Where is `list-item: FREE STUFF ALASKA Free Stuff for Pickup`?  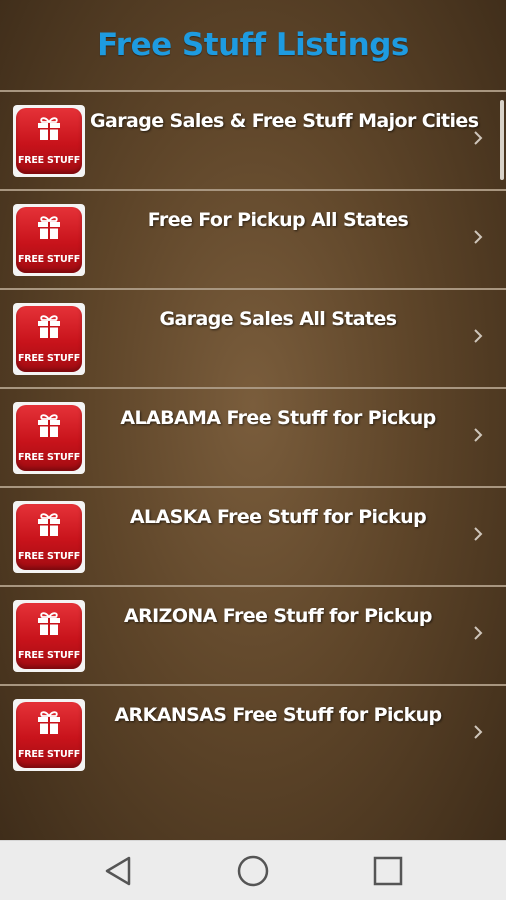
list-item: FREE STUFF ALASKA Free Stuff for Pickup is located at coordinates (253, 535).